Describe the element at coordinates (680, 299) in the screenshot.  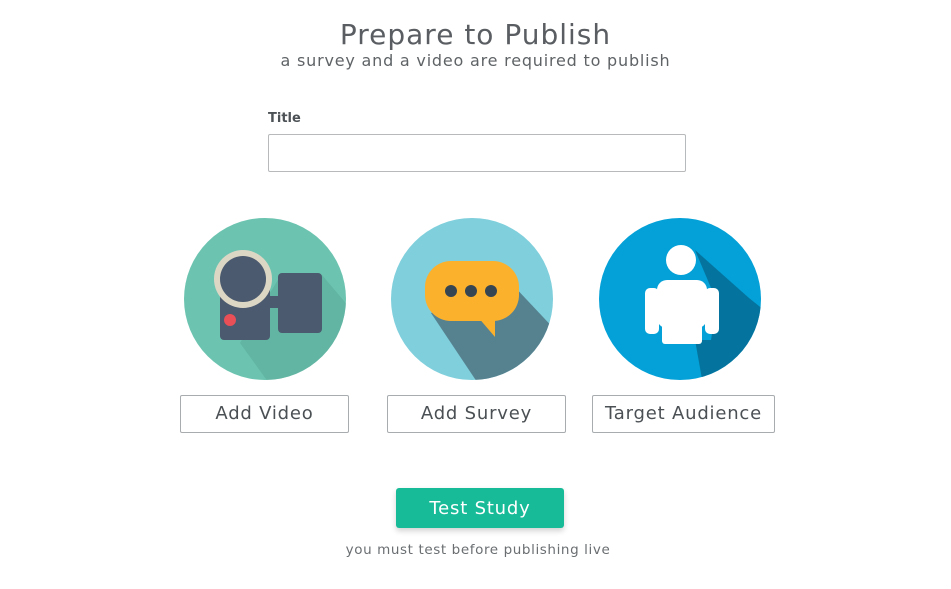
I see `person-icon` at that location.